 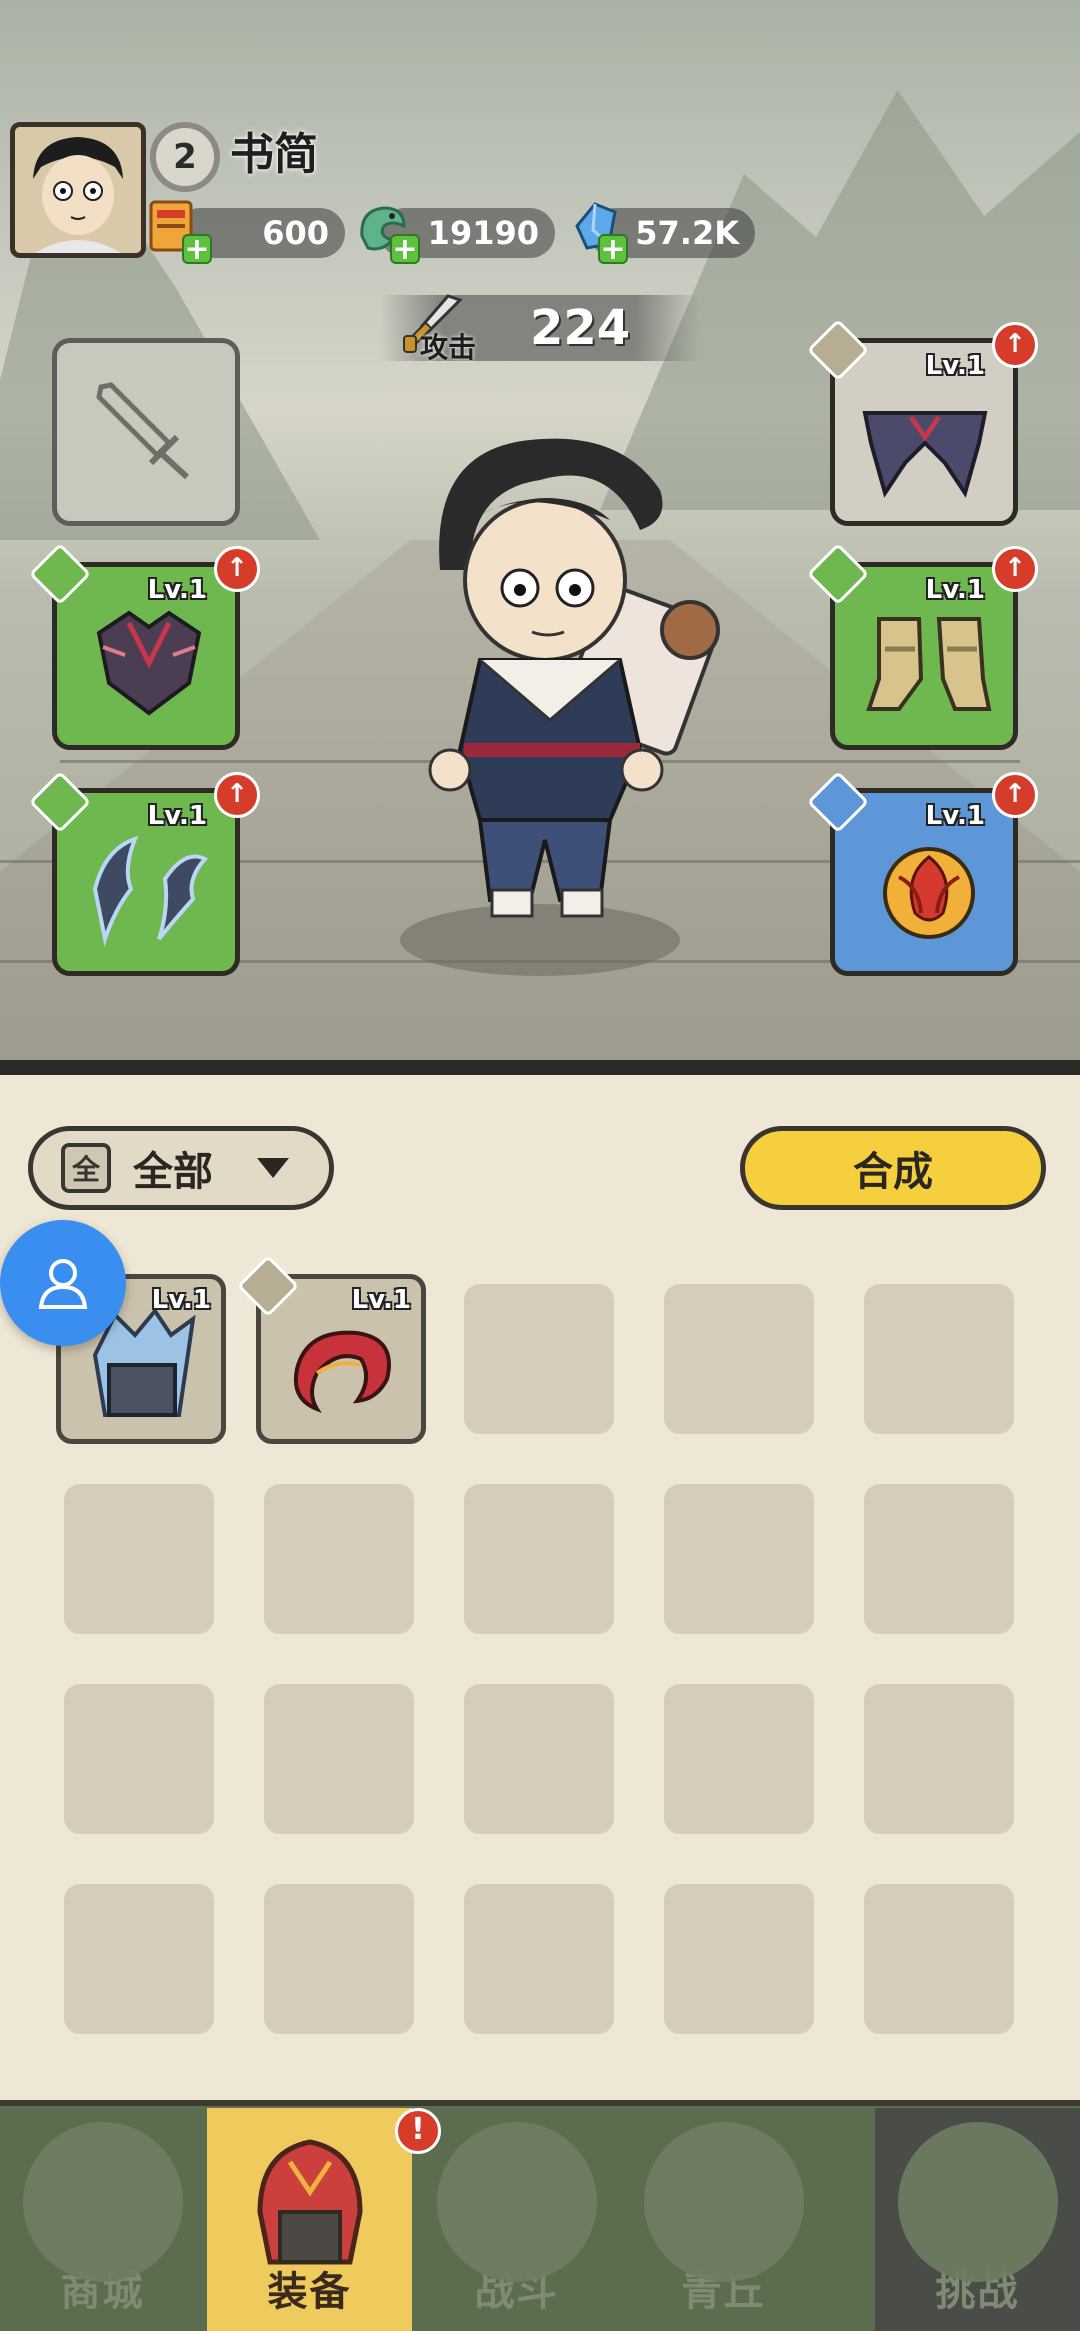 I want to click on dark-armor-icon, so click(x=149, y=663).